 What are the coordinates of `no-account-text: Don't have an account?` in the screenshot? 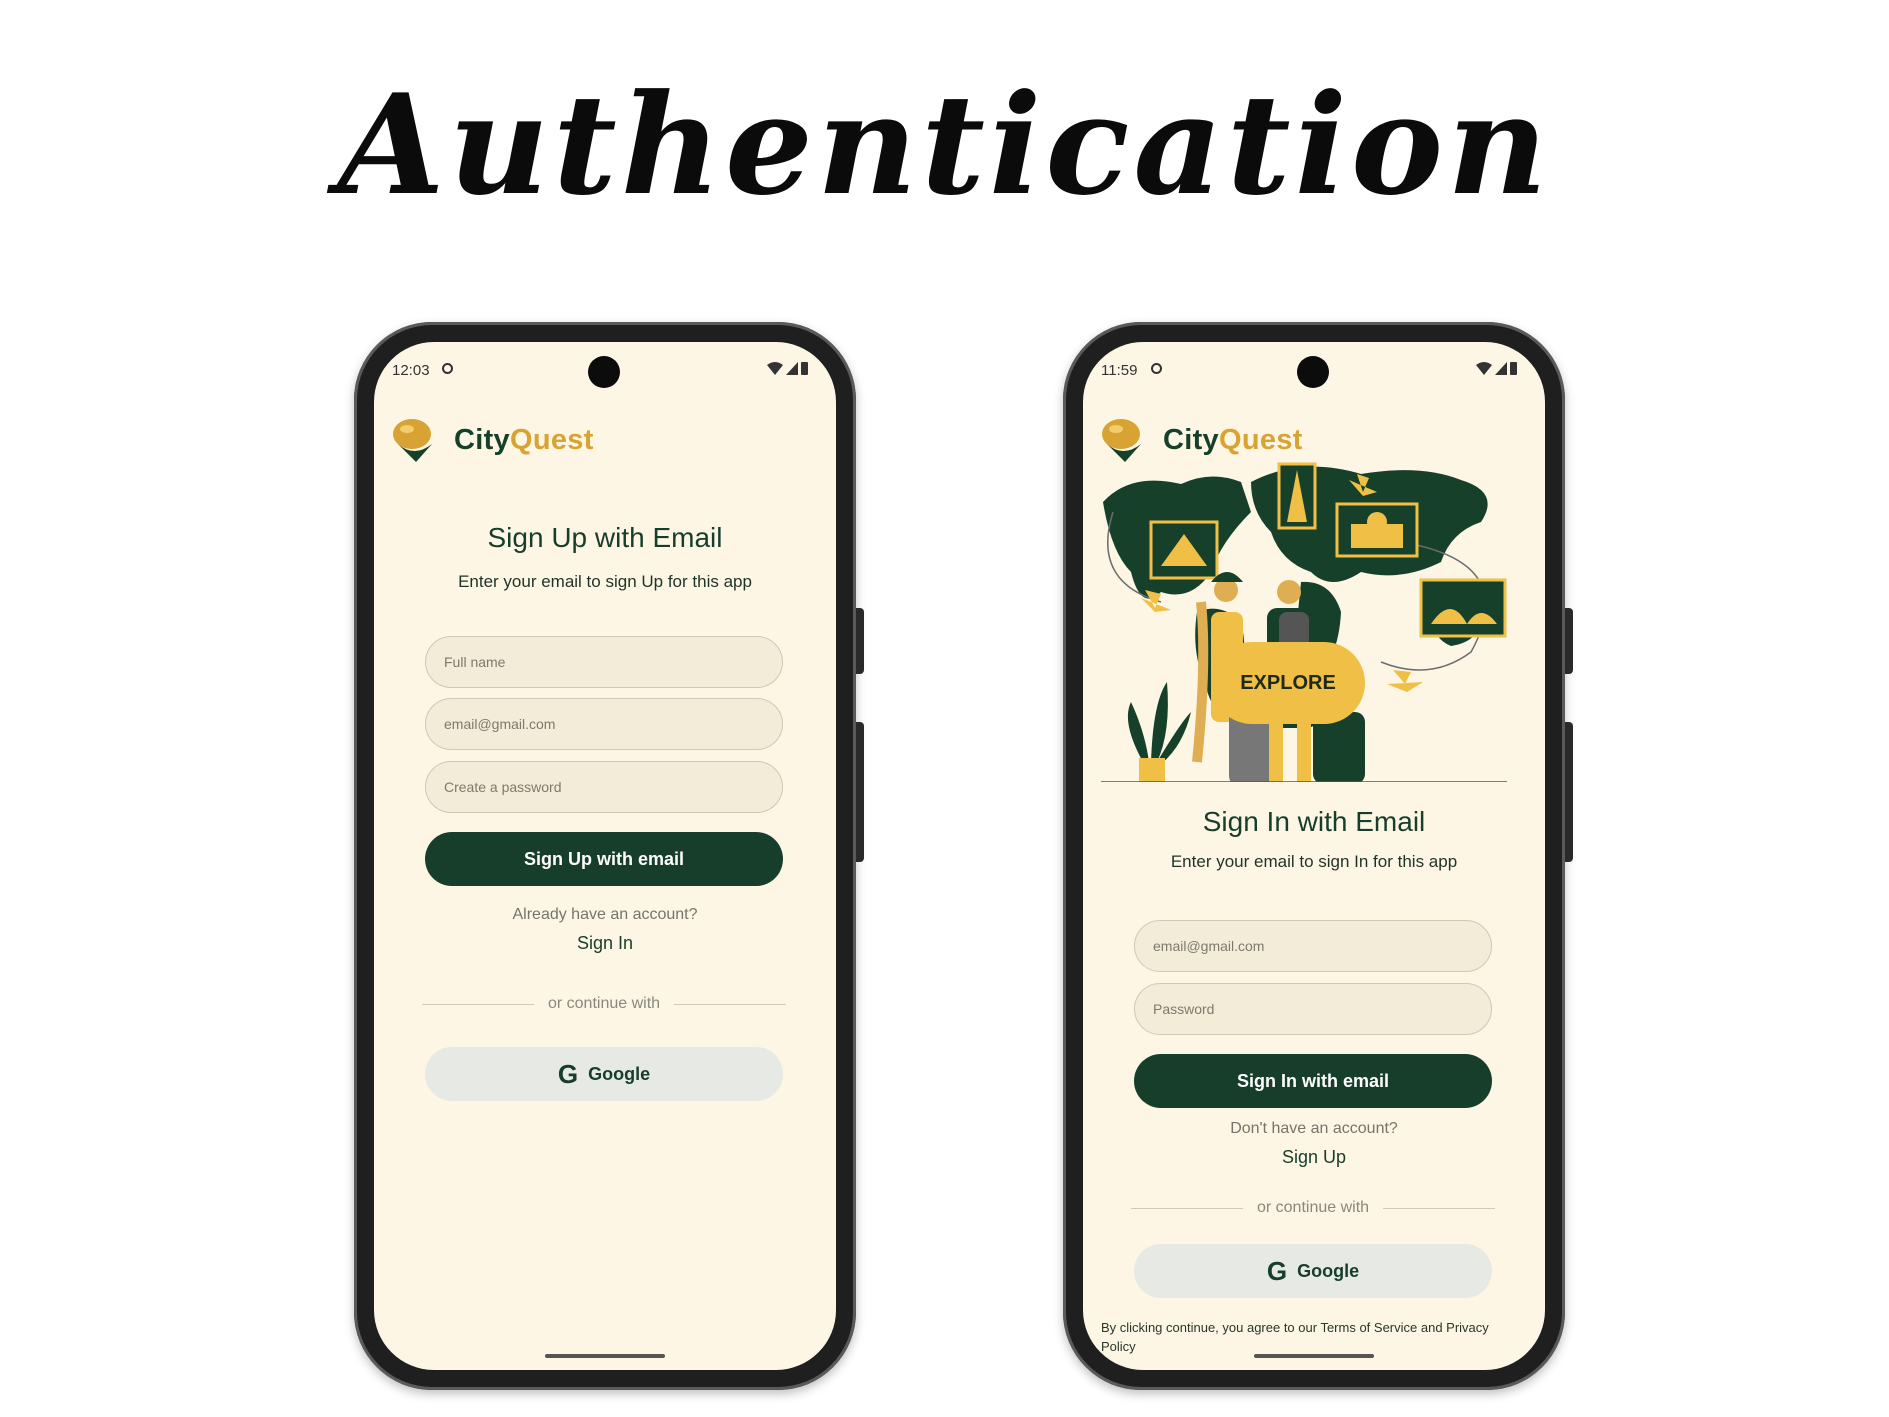 It's located at (1314, 1128).